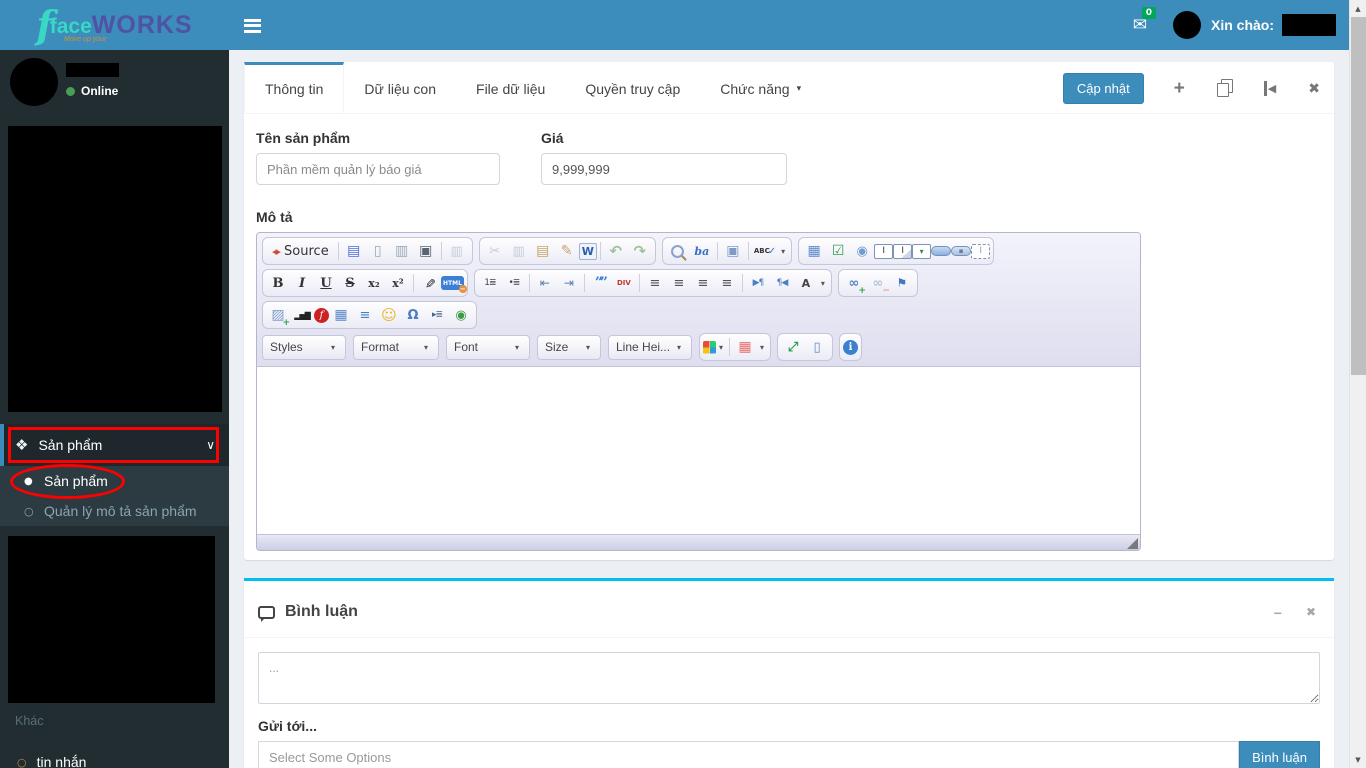  I want to click on form-icon: ▦, so click(814, 251).